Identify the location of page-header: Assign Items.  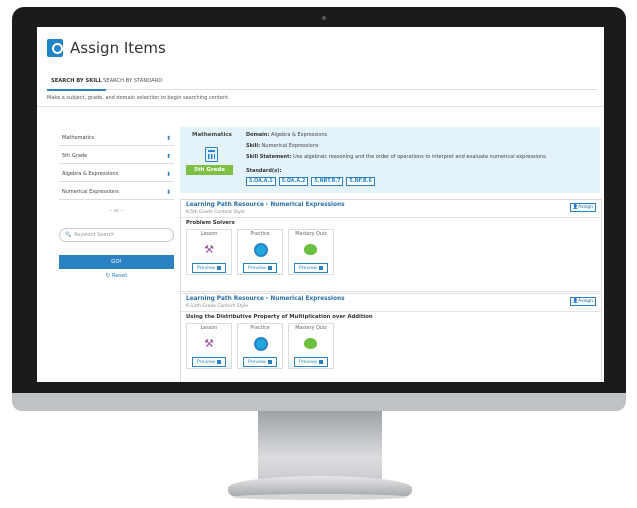
(106, 48).